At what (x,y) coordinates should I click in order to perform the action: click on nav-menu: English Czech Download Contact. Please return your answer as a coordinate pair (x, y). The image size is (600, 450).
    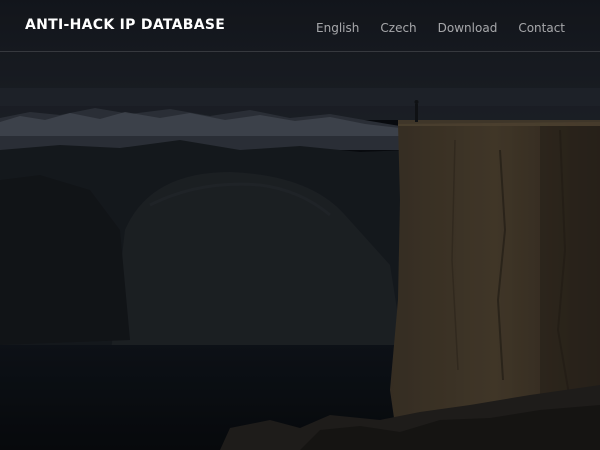
    Looking at the image, I should click on (440, 26).